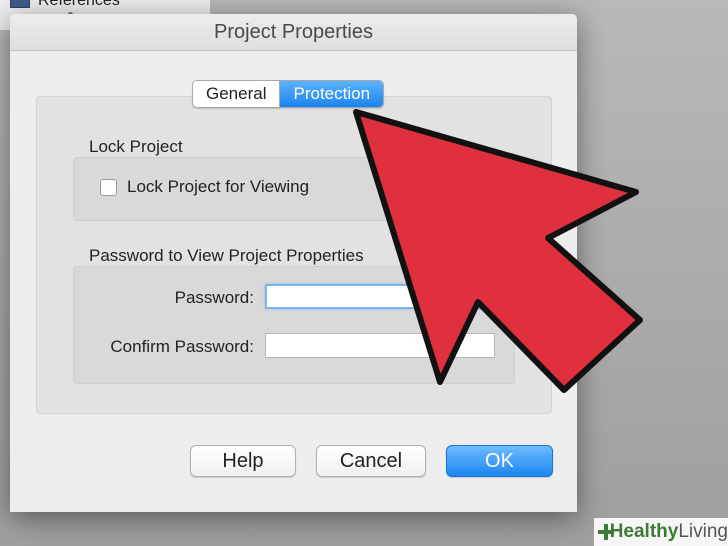 Image resolution: width=728 pixels, height=546 pixels. What do you see at coordinates (606, 532) in the screenshot?
I see `health-cross-icon` at bounding box center [606, 532].